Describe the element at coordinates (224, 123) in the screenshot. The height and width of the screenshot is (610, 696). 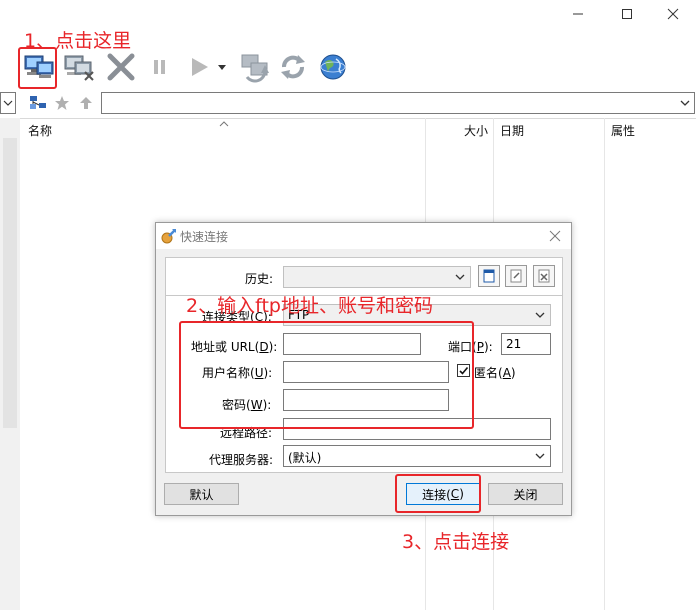
I see `sort-up-icon` at that location.